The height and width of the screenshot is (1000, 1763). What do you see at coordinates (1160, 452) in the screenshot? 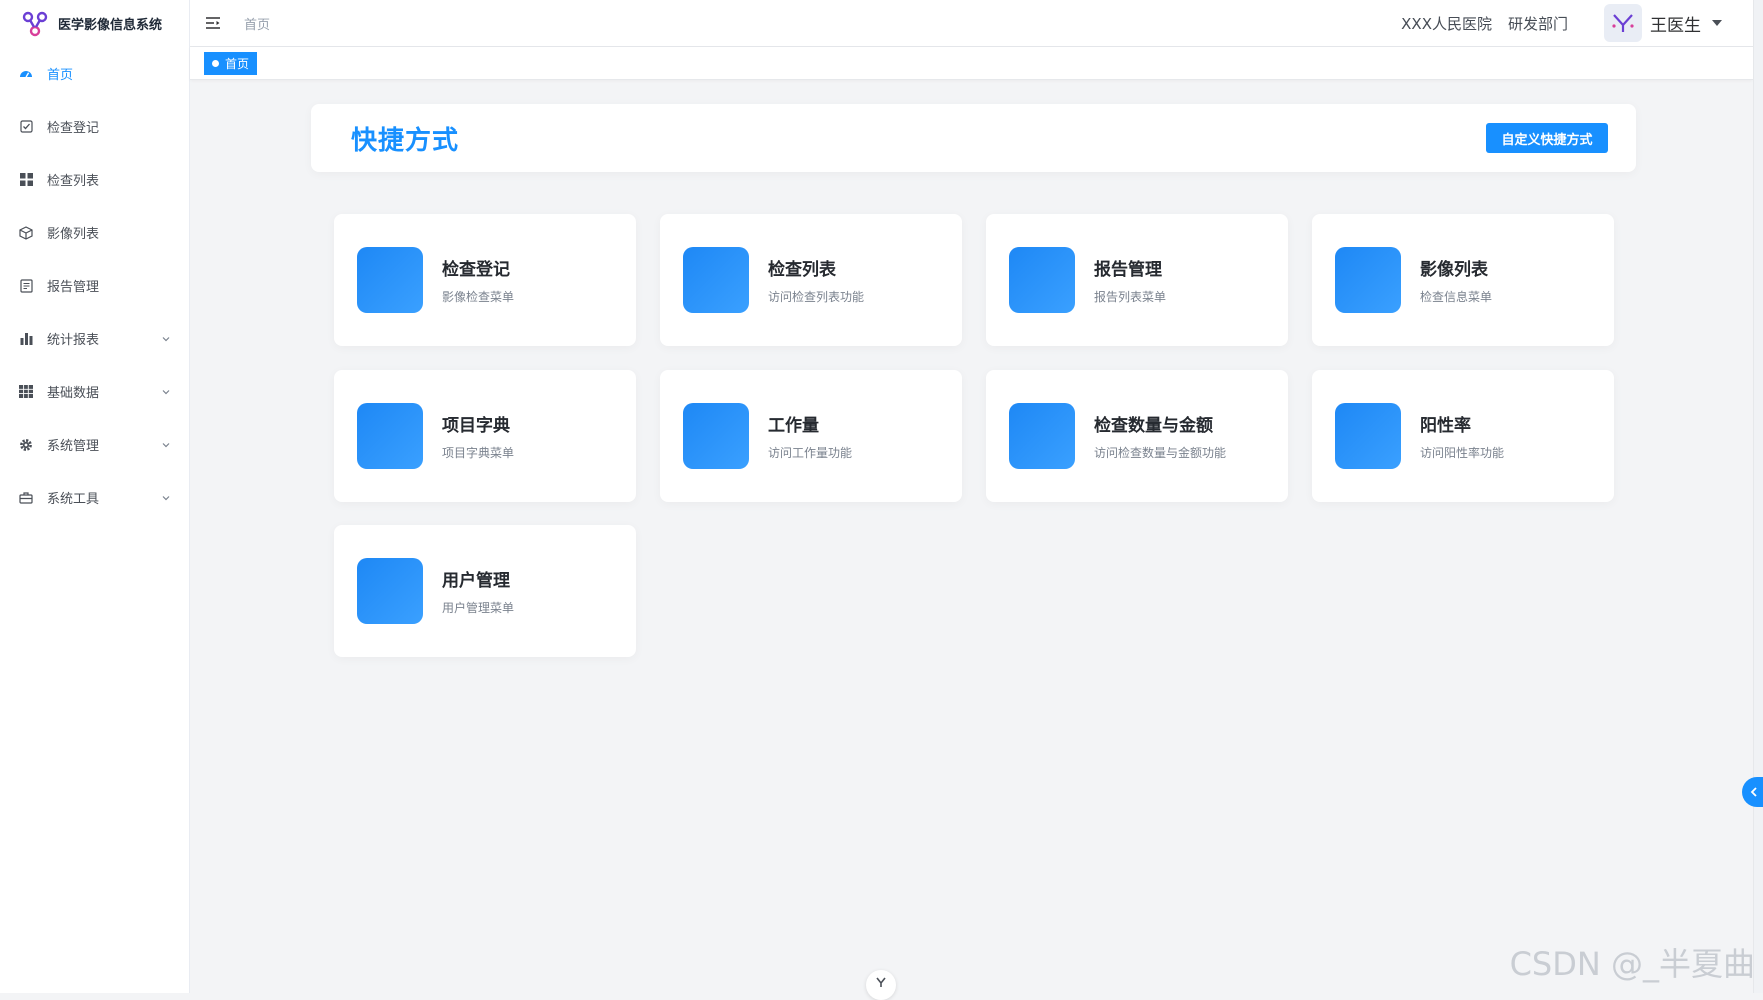
I see `shortcut-desc: 访问检查数量与金额功能` at bounding box center [1160, 452].